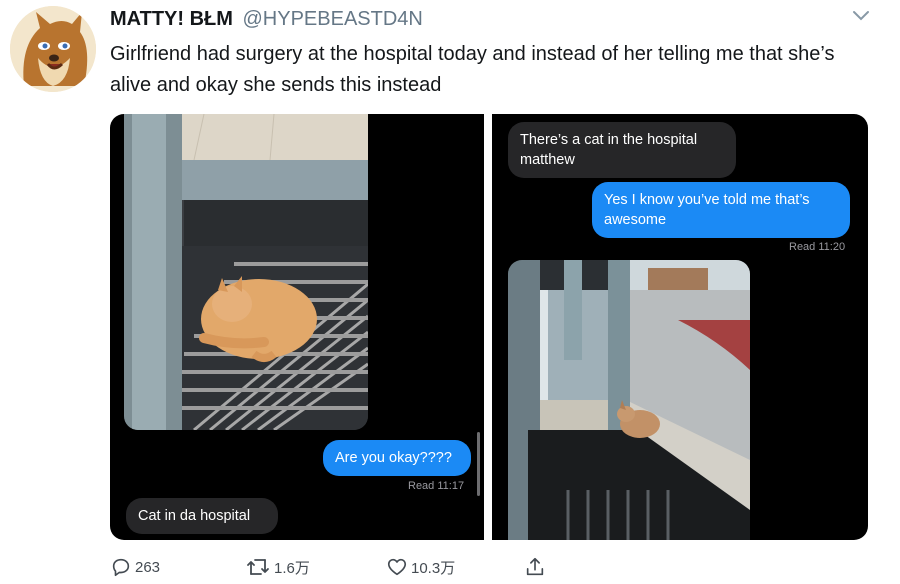  Describe the element at coordinates (148, 567) in the screenshot. I see `reply-count: 263` at that location.